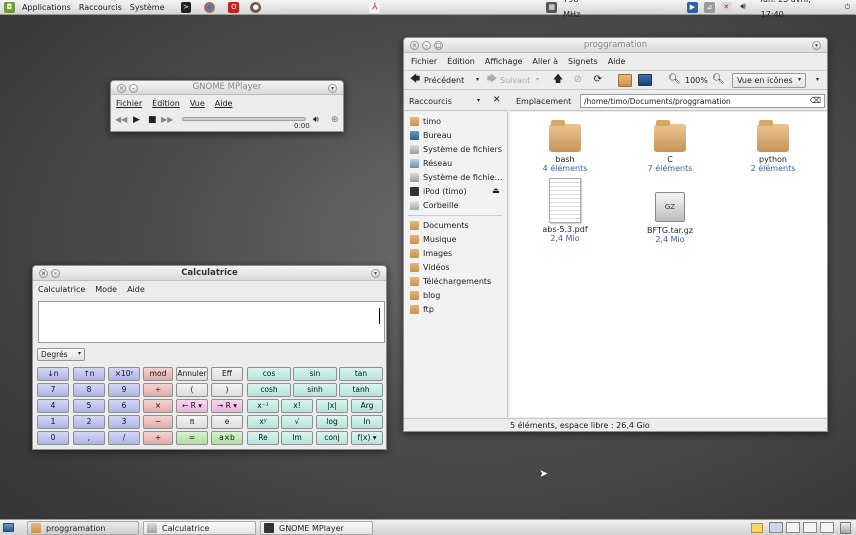 This screenshot has width=856, height=535. I want to click on stop-icon: ⊘, so click(578, 80).